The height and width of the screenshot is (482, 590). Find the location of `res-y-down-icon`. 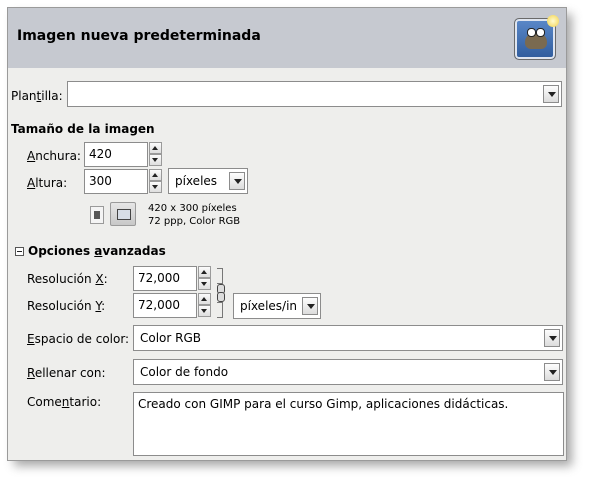

res-y-down-icon is located at coordinates (204, 311).